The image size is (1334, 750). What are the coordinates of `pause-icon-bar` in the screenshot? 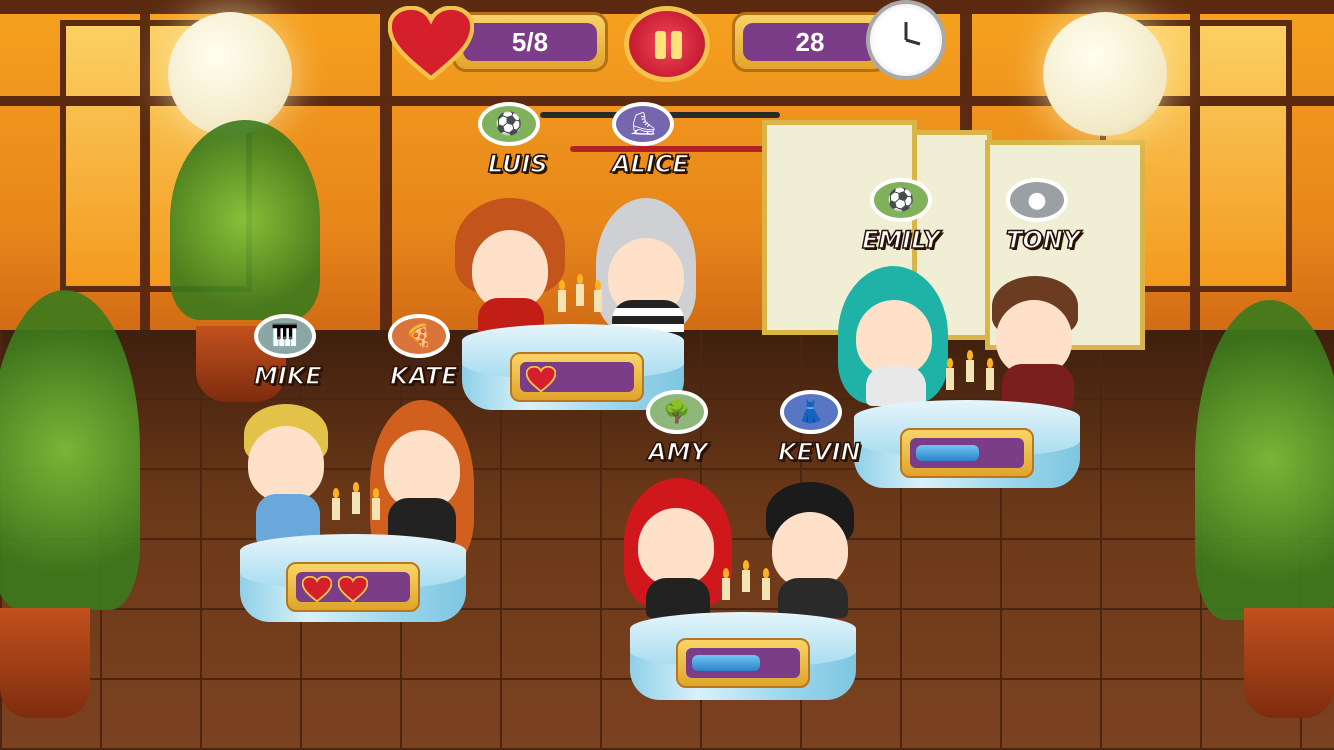 It's located at (676, 45).